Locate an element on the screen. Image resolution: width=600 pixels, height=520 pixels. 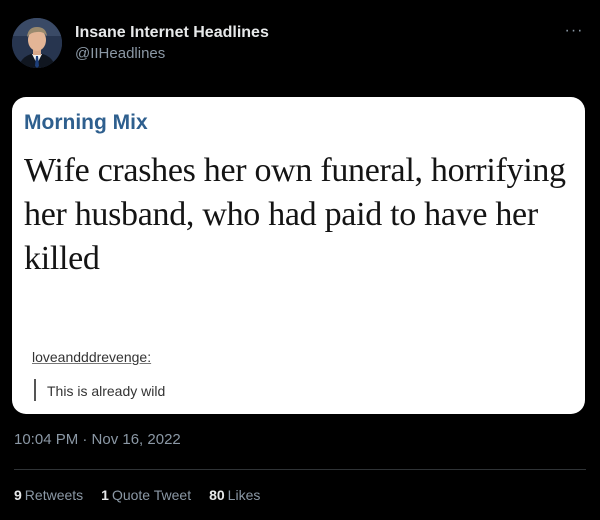
likes-stat: 80 Likes is located at coordinates (234, 495).